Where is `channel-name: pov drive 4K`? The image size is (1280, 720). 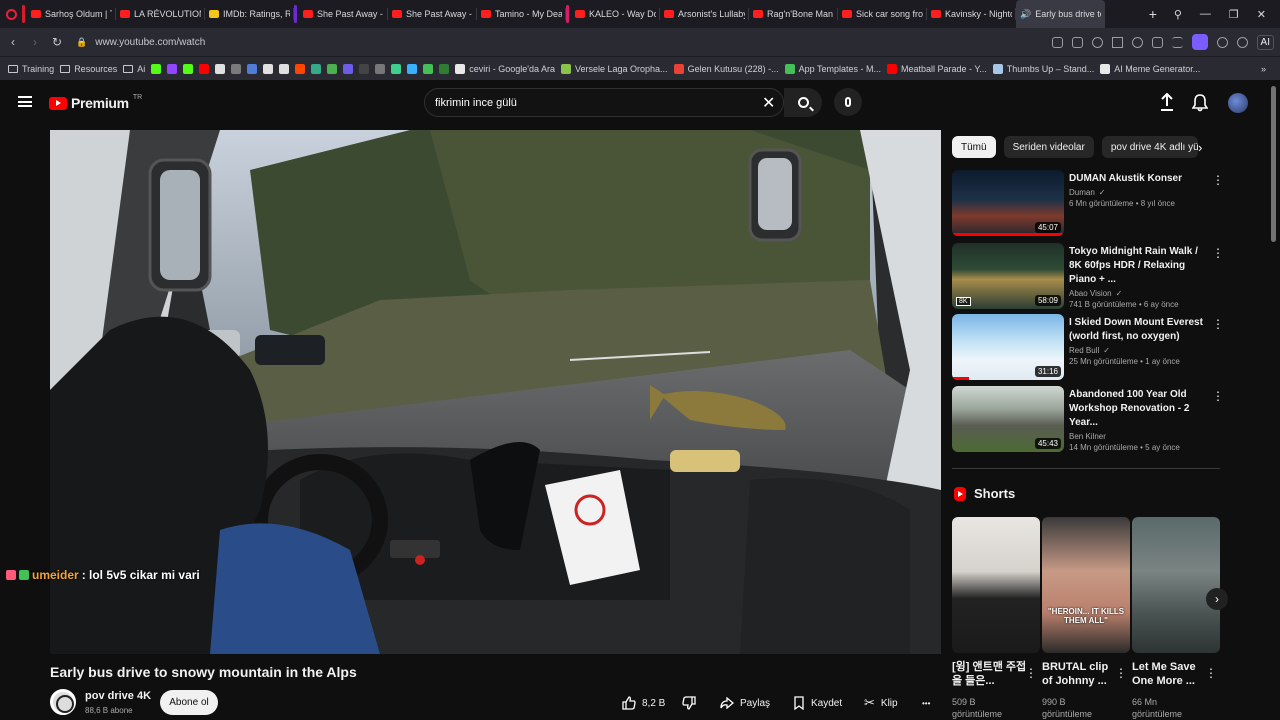
channel-name: pov drive 4K is located at coordinates (118, 696).